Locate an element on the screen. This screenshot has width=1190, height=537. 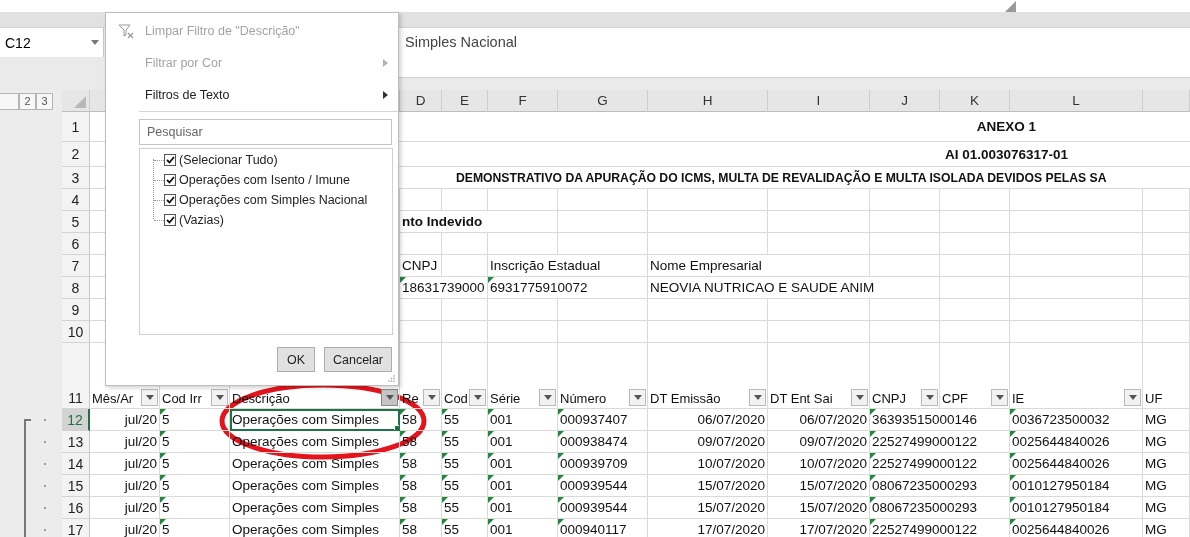
column-title: CPF is located at coordinates (955, 398).